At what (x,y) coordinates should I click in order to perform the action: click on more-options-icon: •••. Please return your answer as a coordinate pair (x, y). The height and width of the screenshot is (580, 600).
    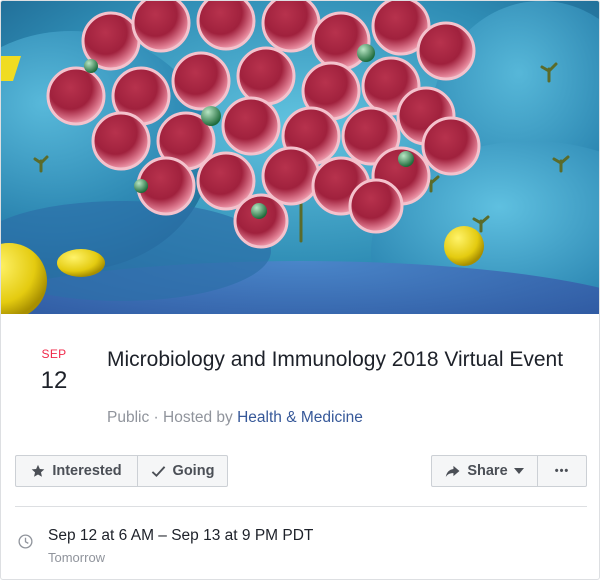
    Looking at the image, I should click on (562, 471).